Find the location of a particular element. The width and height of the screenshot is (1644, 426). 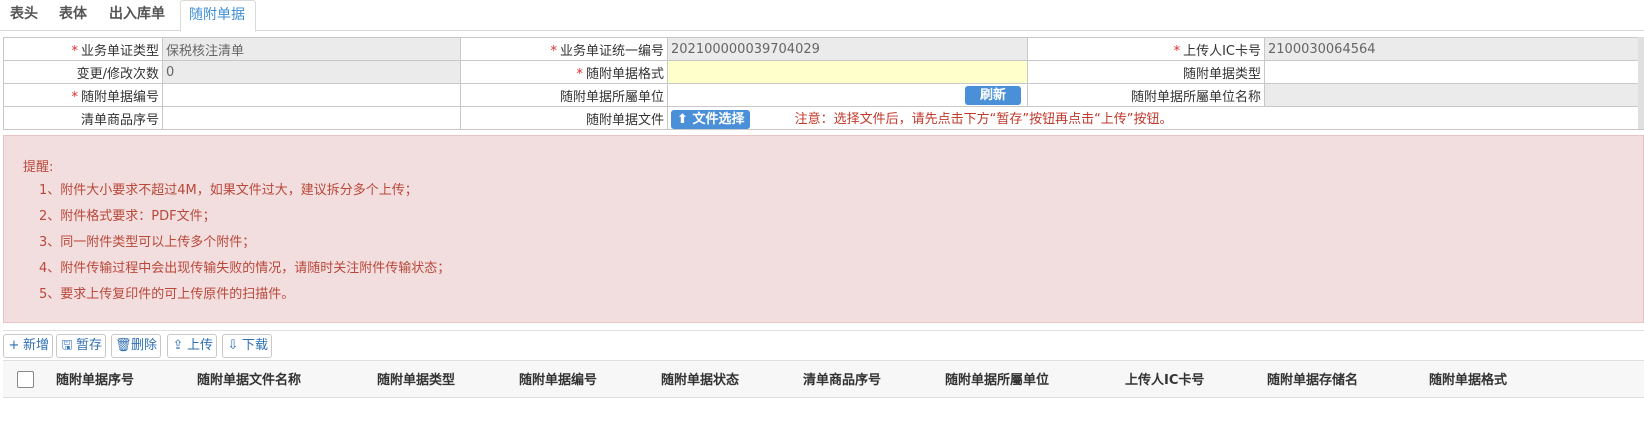

upload-button: ⇪ 上传 is located at coordinates (192, 346).